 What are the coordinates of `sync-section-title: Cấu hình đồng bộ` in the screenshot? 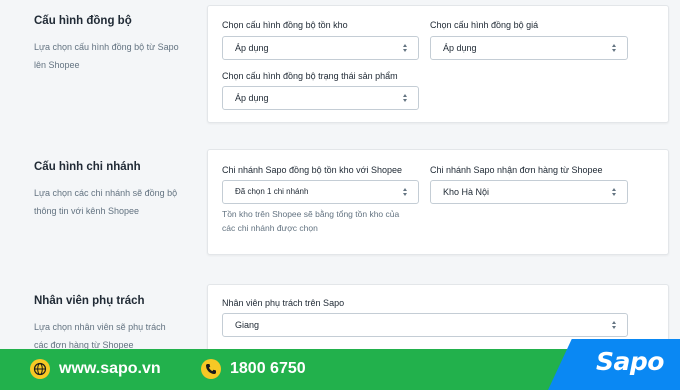 It's located at (83, 21).